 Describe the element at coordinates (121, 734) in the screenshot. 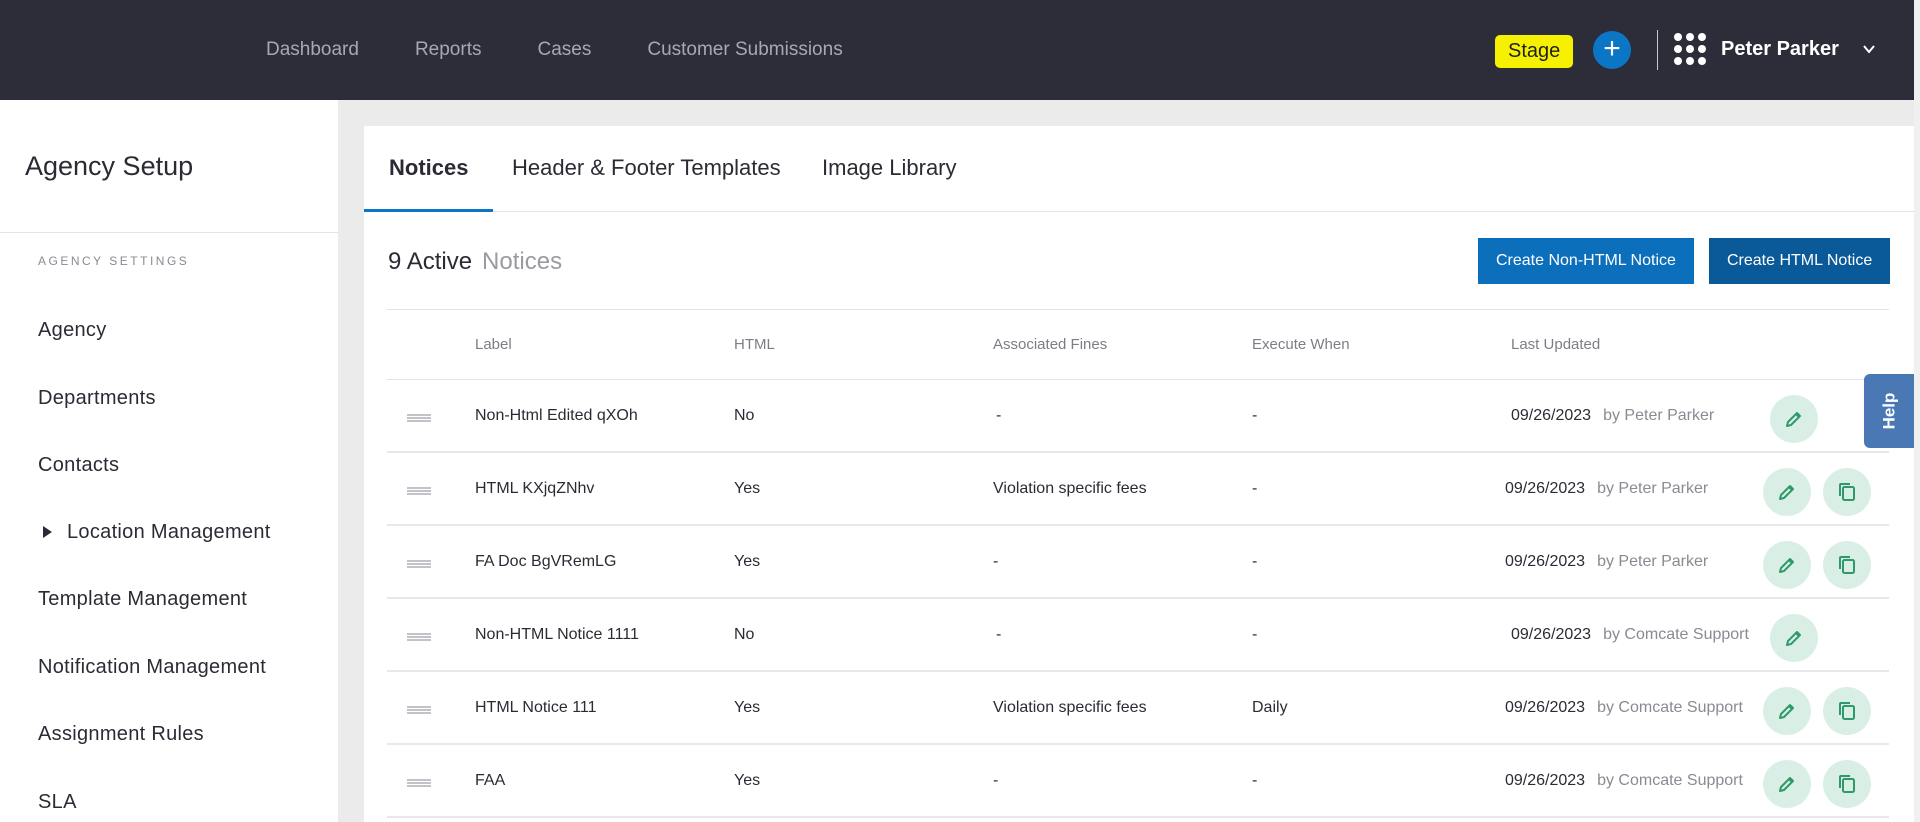

I see `sidebar-item-assignment-rules: Assignment Rules` at that location.